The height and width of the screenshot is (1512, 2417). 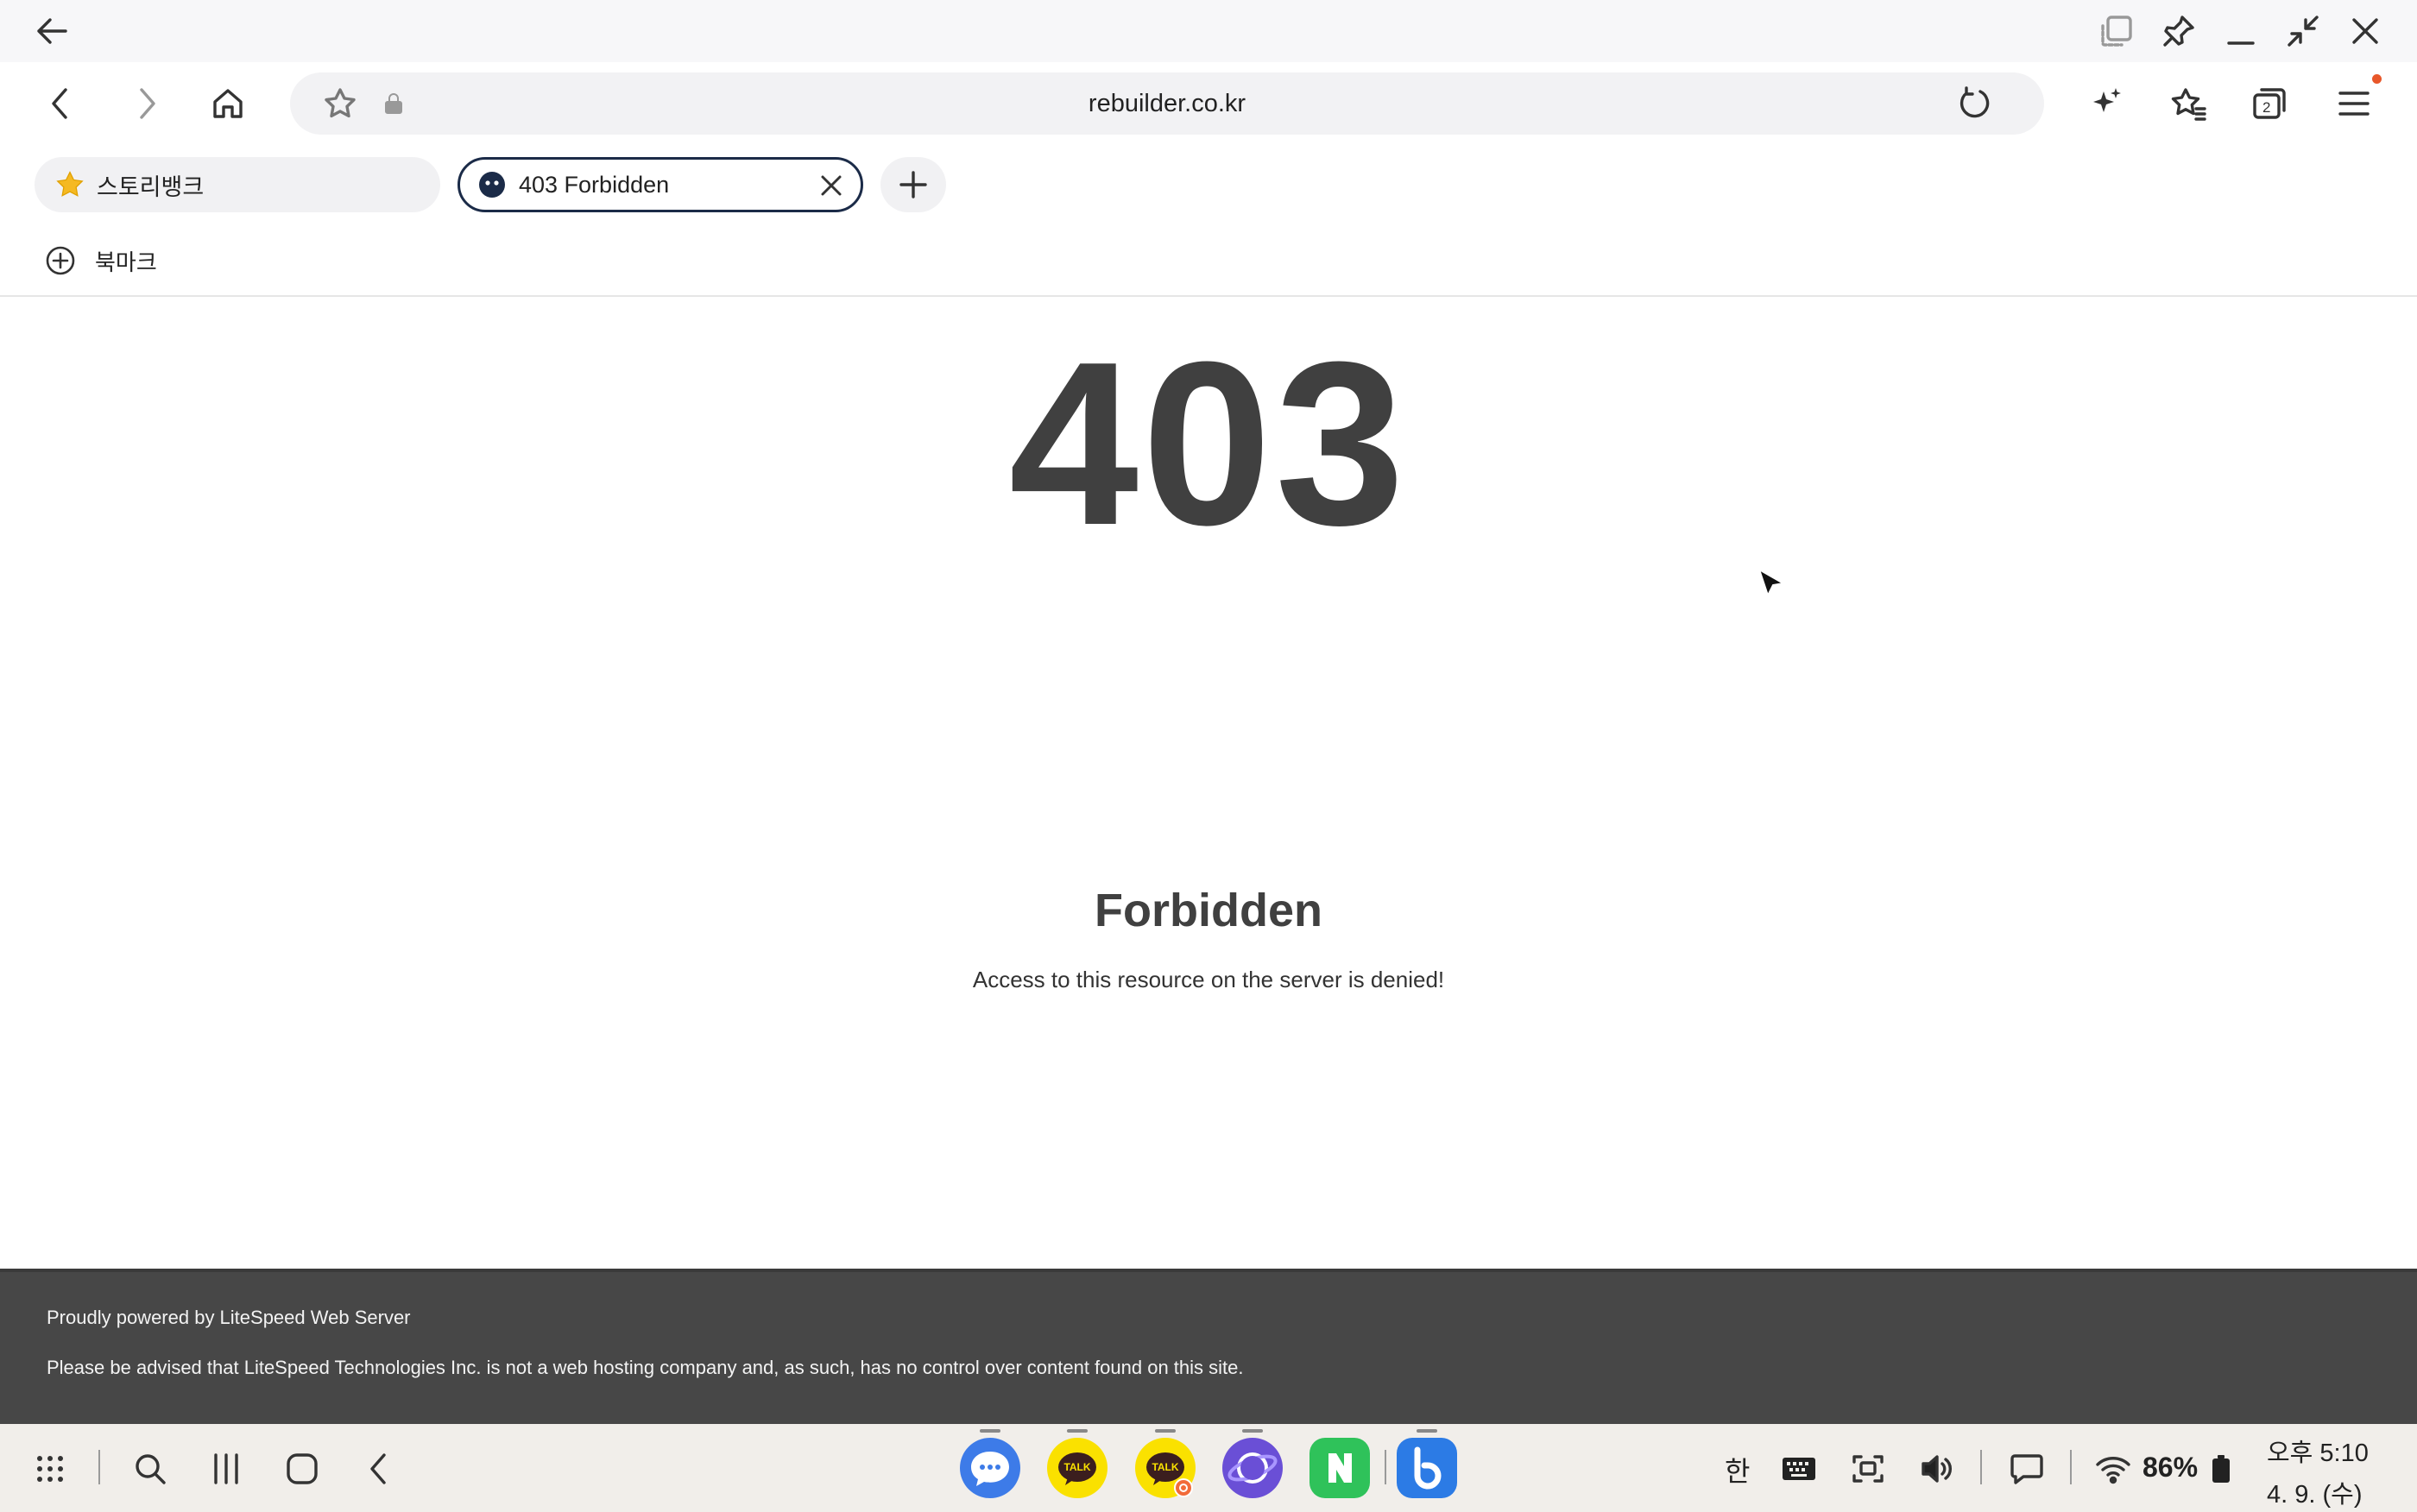 I want to click on pin-icon, so click(x=2178, y=31).